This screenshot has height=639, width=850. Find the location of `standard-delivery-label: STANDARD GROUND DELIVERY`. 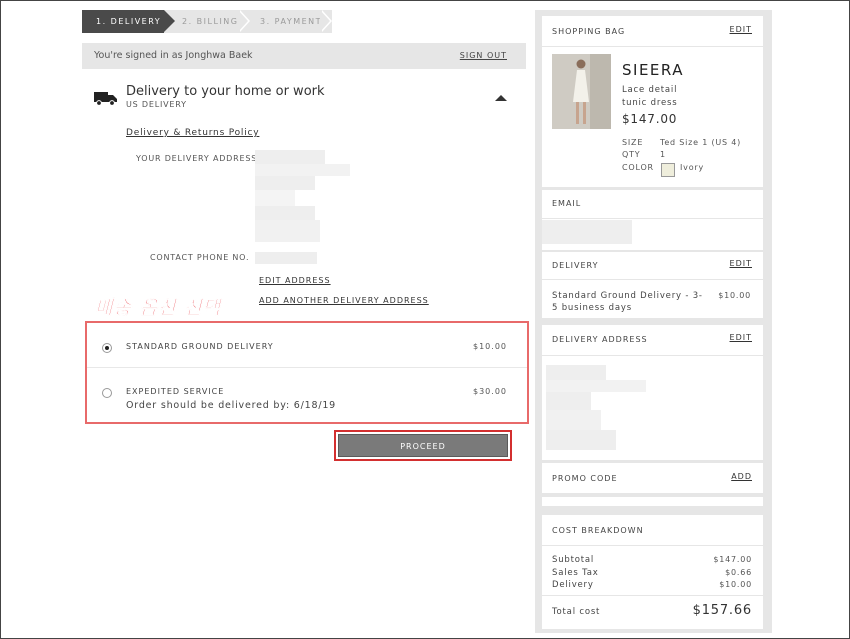

standard-delivery-label: STANDARD GROUND DELIVERY is located at coordinates (200, 346).